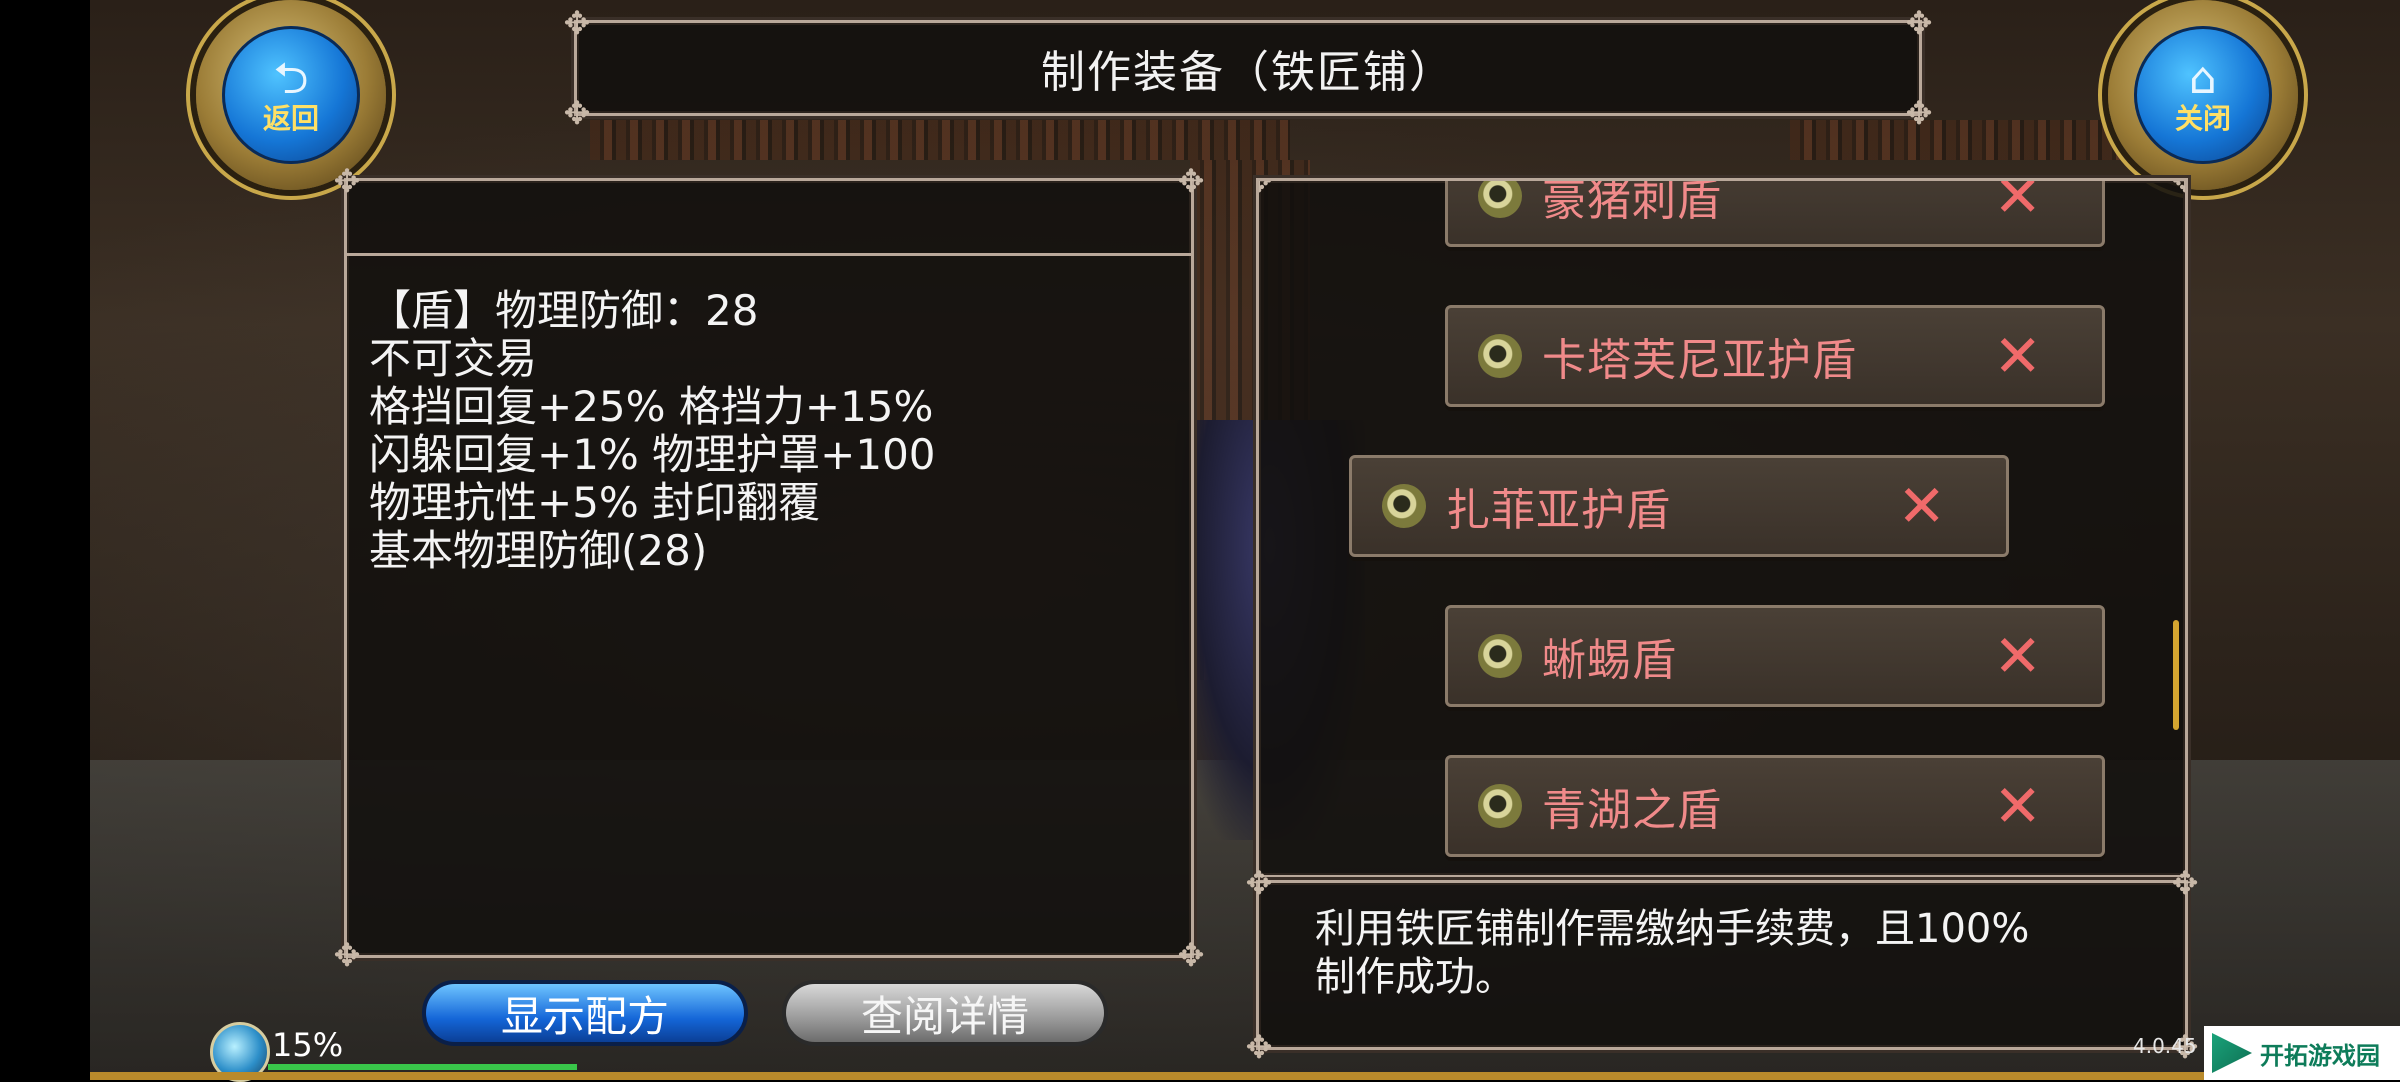 The image size is (2400, 1082). I want to click on recipe-item-name: 蜥蜴盾, so click(1609, 660).